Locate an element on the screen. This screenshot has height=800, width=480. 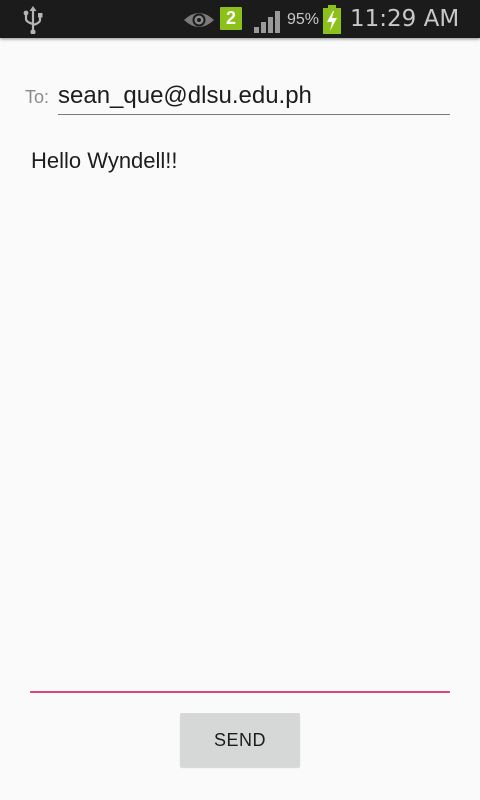
signal-icon is located at coordinates (267, 22).